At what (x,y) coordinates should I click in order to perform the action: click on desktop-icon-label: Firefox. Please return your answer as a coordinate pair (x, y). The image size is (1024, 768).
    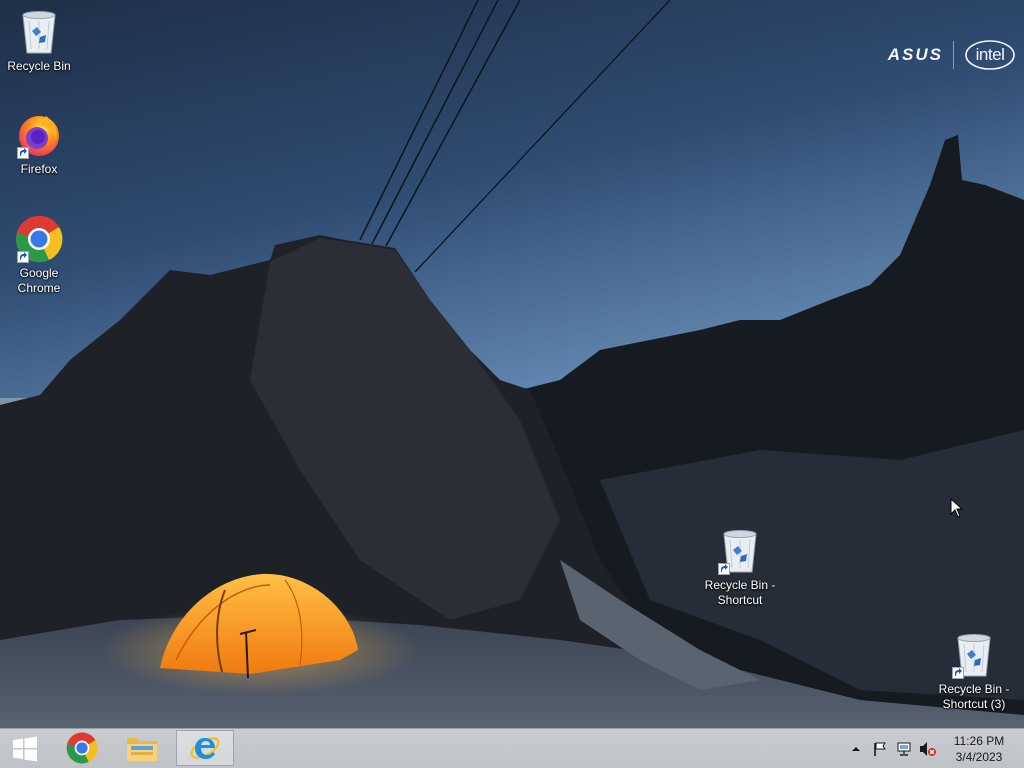
    Looking at the image, I should click on (39, 169).